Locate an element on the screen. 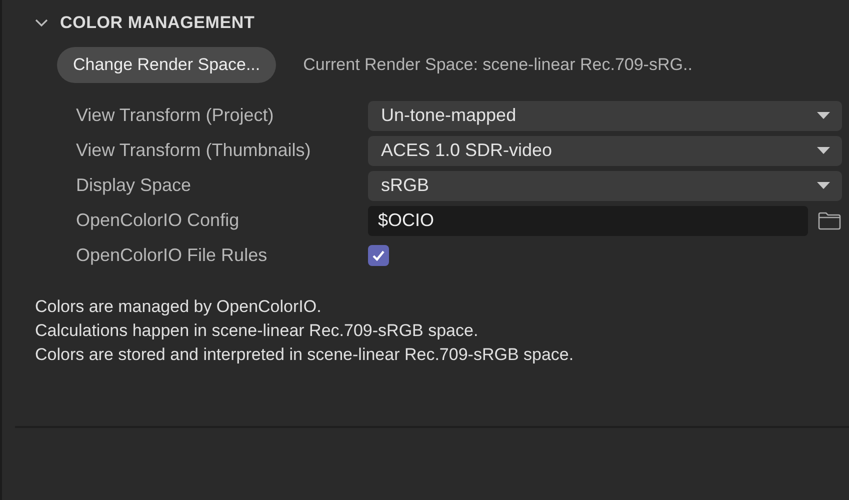 This screenshot has height=500, width=849. chevron-icon is located at coordinates (41, 23).